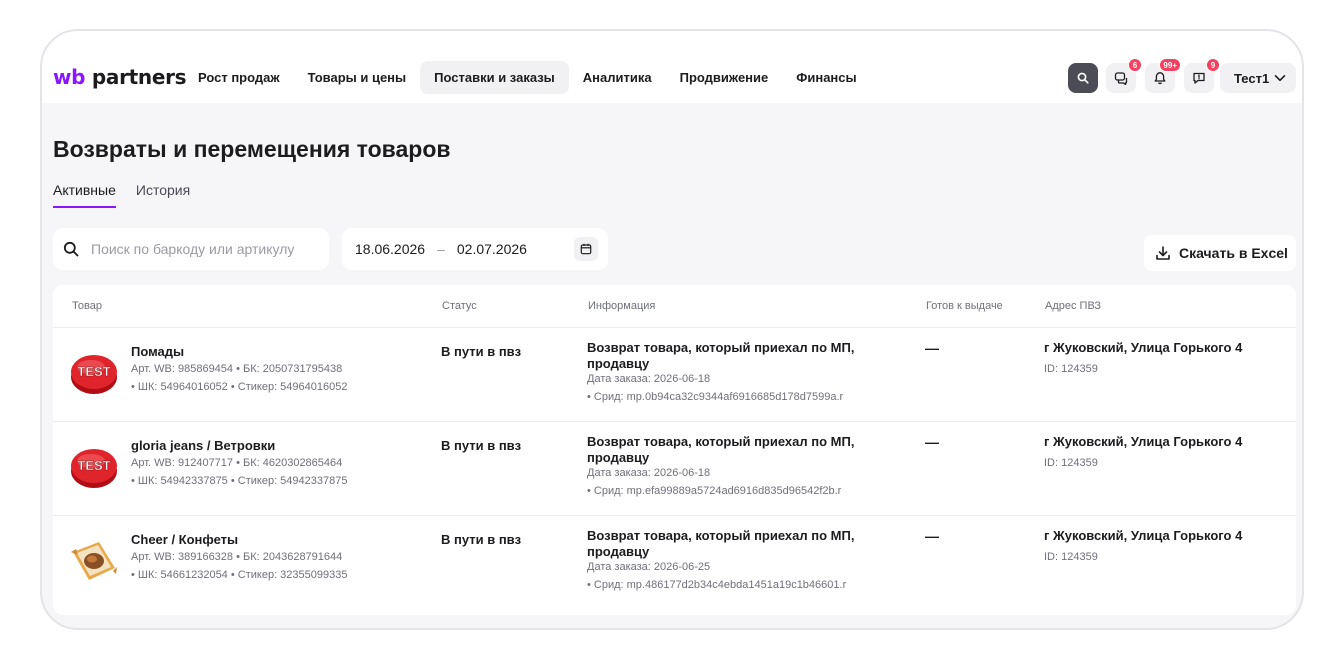 The image size is (1344, 658). I want to click on date-to: 02.07.2026, so click(492, 249).